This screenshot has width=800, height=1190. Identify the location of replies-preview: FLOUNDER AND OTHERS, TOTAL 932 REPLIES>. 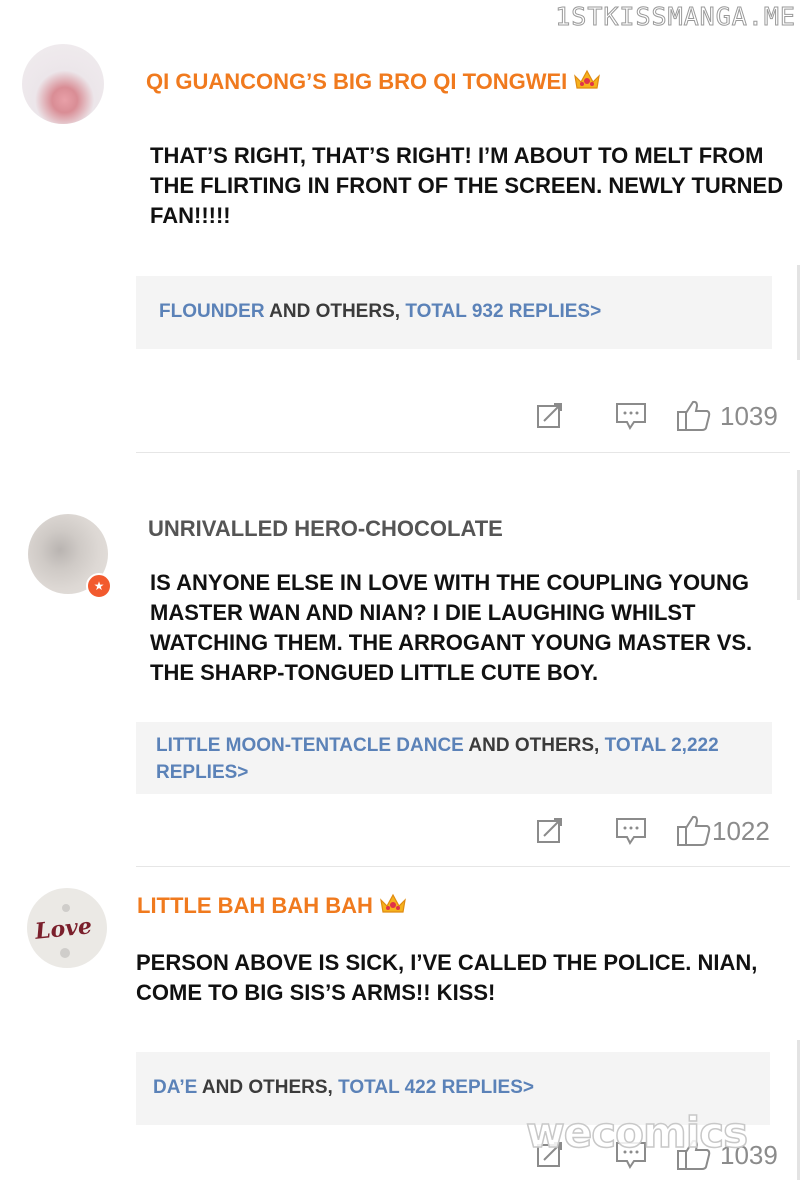
(454, 312).